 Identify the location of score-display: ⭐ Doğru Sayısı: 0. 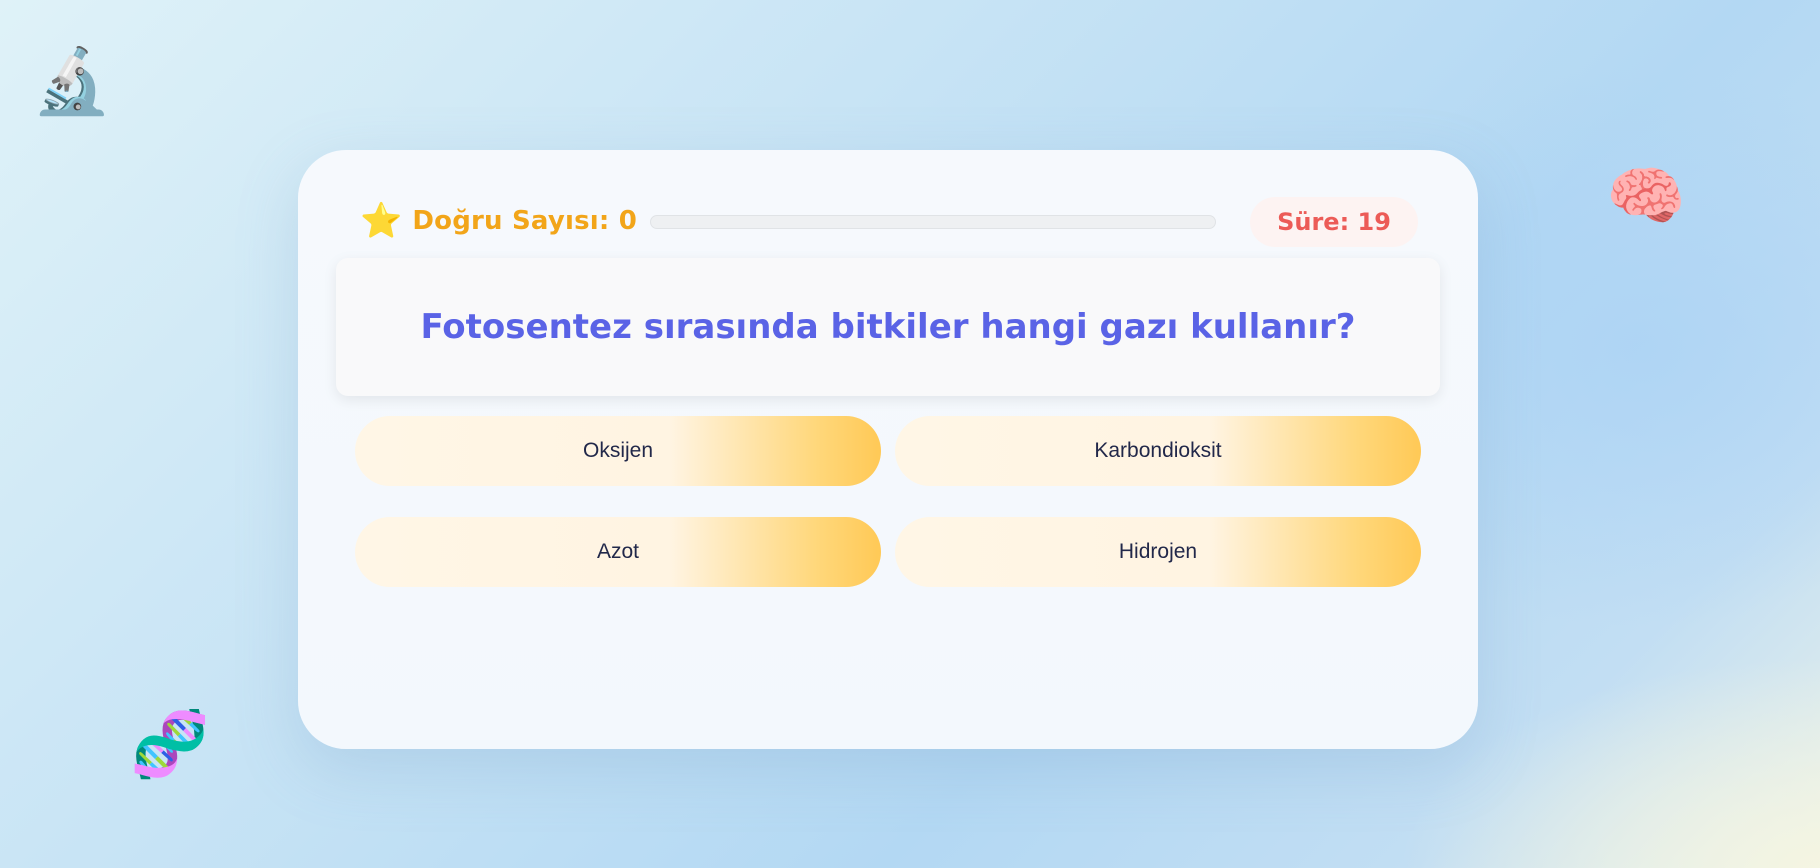
(498, 221).